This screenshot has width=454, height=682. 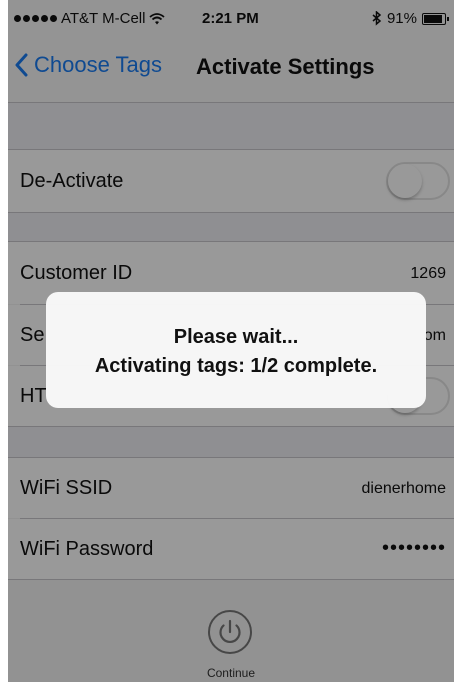 I want to click on alert-message: Activating tags: 1/2 complete., so click(x=236, y=366).